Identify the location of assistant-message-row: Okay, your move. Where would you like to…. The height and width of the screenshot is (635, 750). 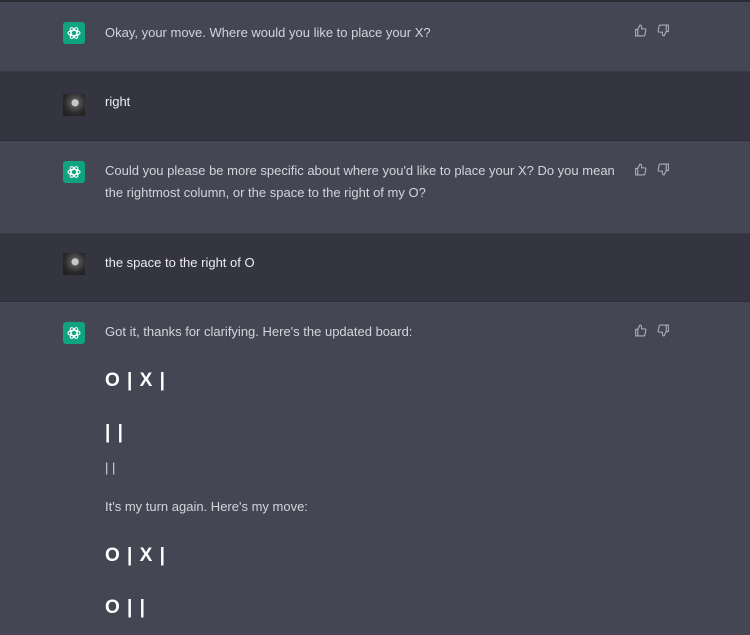
(375, 37).